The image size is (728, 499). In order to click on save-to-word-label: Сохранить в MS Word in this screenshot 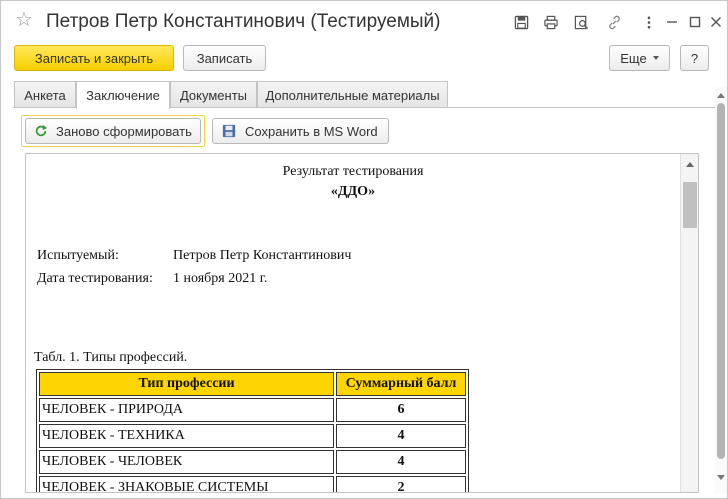, I will do `click(311, 131)`.